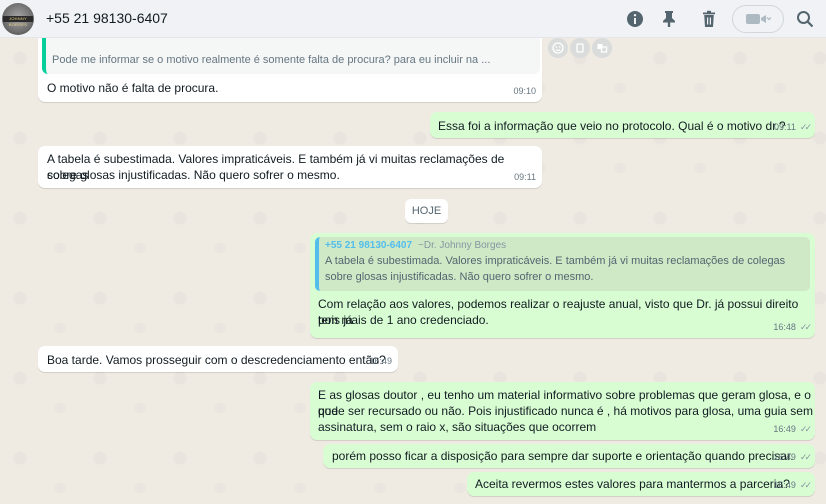  I want to click on quoted-header: +55 21 98130-6407 ~Dr. Johnny Borges, so click(564, 246).